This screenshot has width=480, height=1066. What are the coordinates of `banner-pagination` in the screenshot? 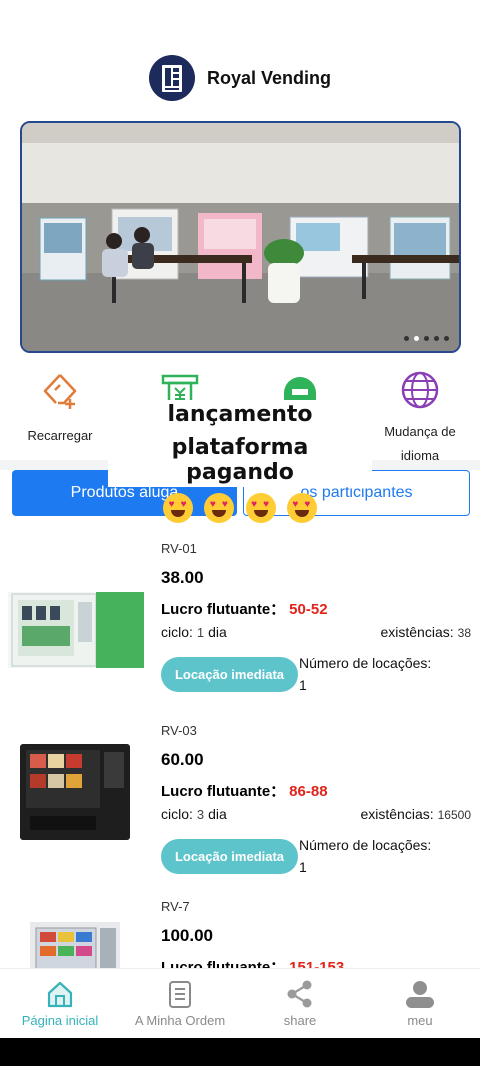 It's located at (426, 338).